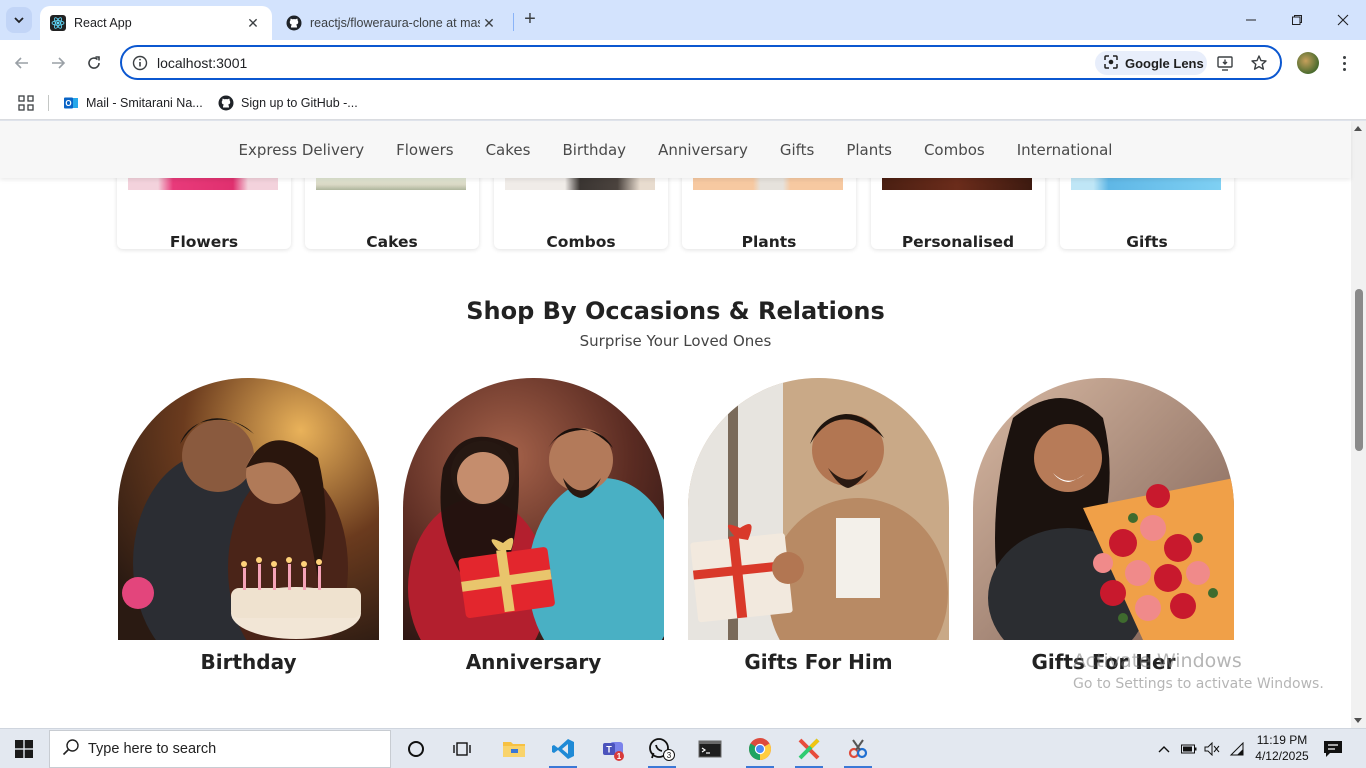  Describe the element at coordinates (662, 750) in the screenshot. I see `whatsapp-button: 3` at that location.